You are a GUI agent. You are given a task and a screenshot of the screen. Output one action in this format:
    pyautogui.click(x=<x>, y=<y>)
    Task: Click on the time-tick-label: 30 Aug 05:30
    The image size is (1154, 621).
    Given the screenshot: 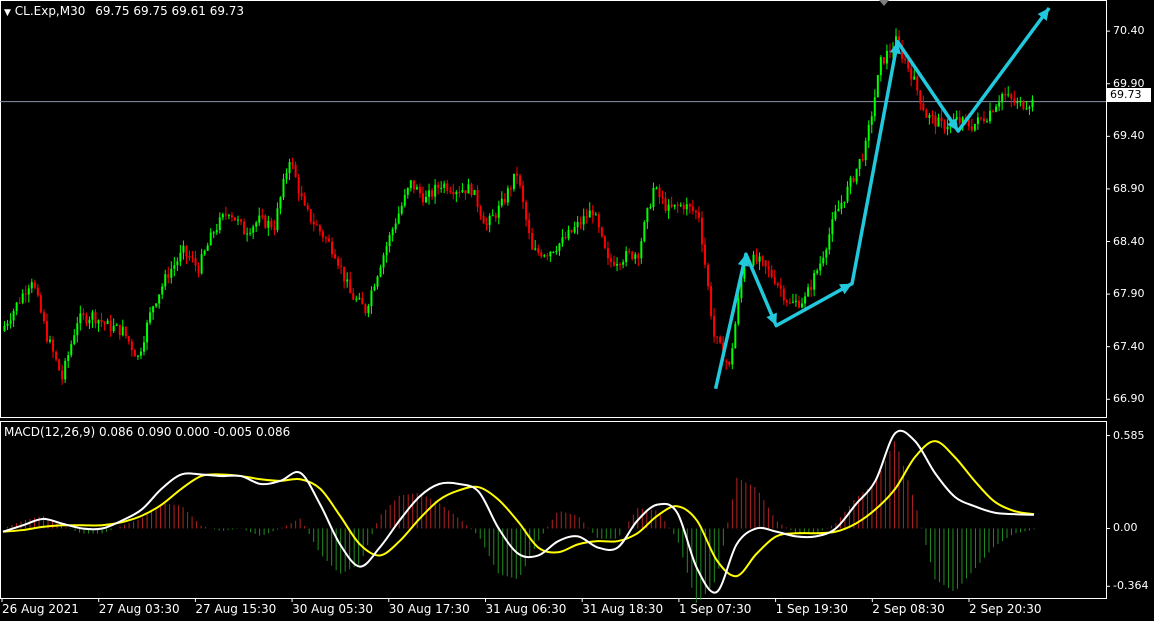 What is the action you would take?
    pyautogui.click(x=333, y=609)
    